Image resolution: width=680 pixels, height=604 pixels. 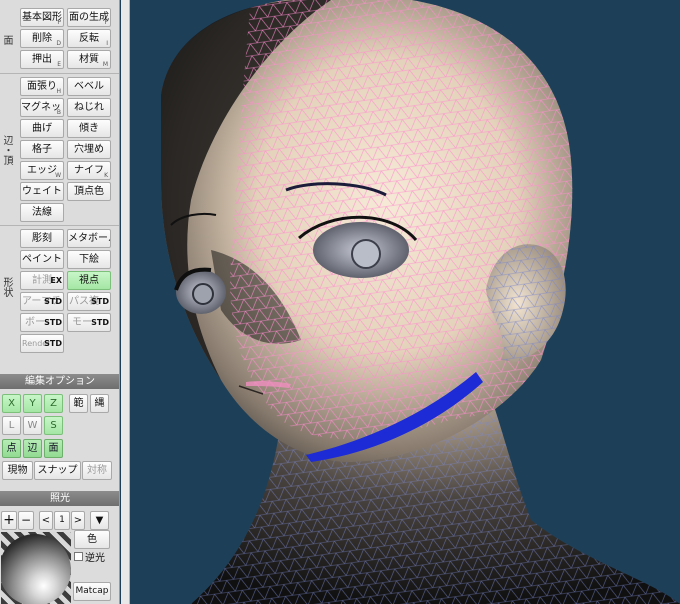 I want to click on bend-button: 曲げ, so click(x=42, y=128).